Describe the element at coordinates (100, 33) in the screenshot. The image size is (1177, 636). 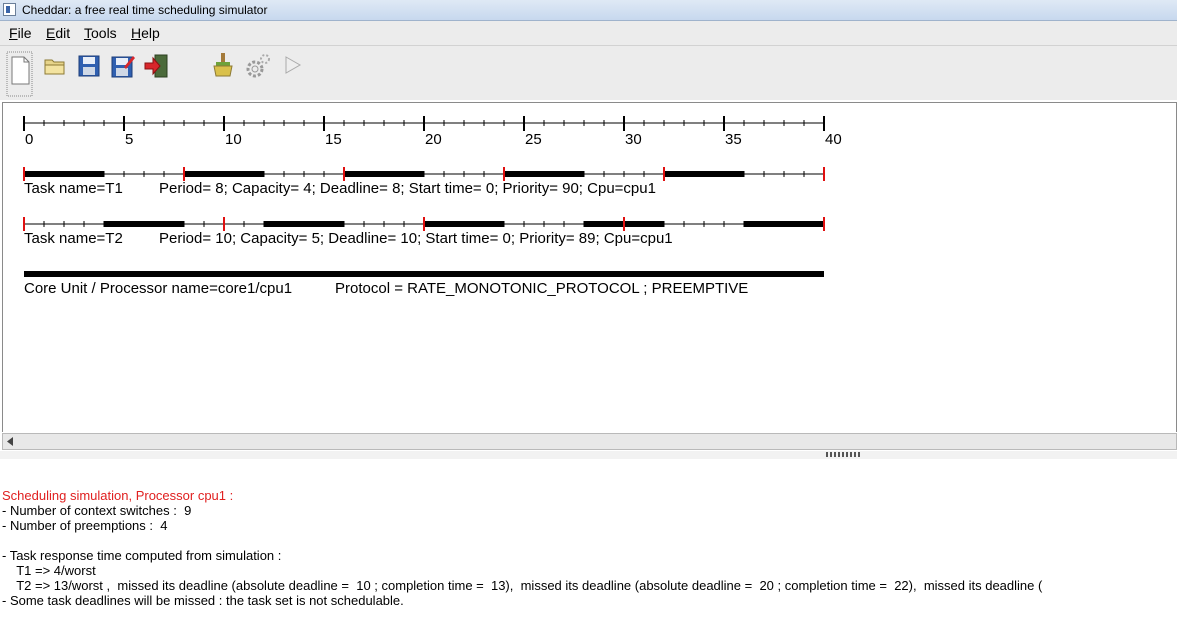
I see `menu-tools: Tools` at that location.